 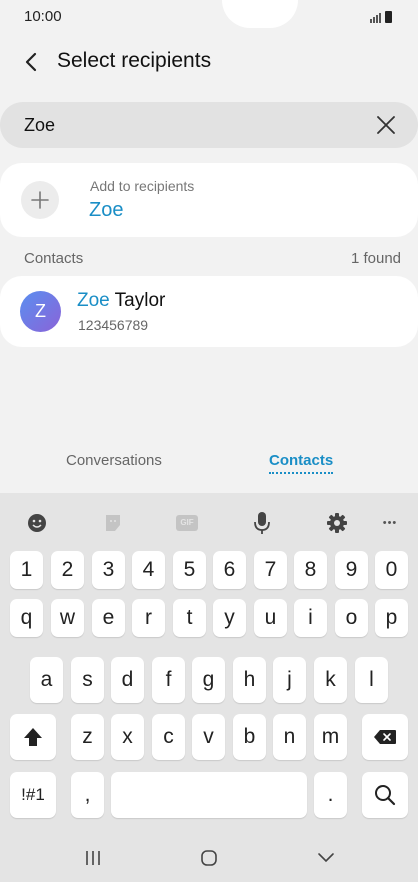 I want to click on key-g: g, so click(x=208, y=680).